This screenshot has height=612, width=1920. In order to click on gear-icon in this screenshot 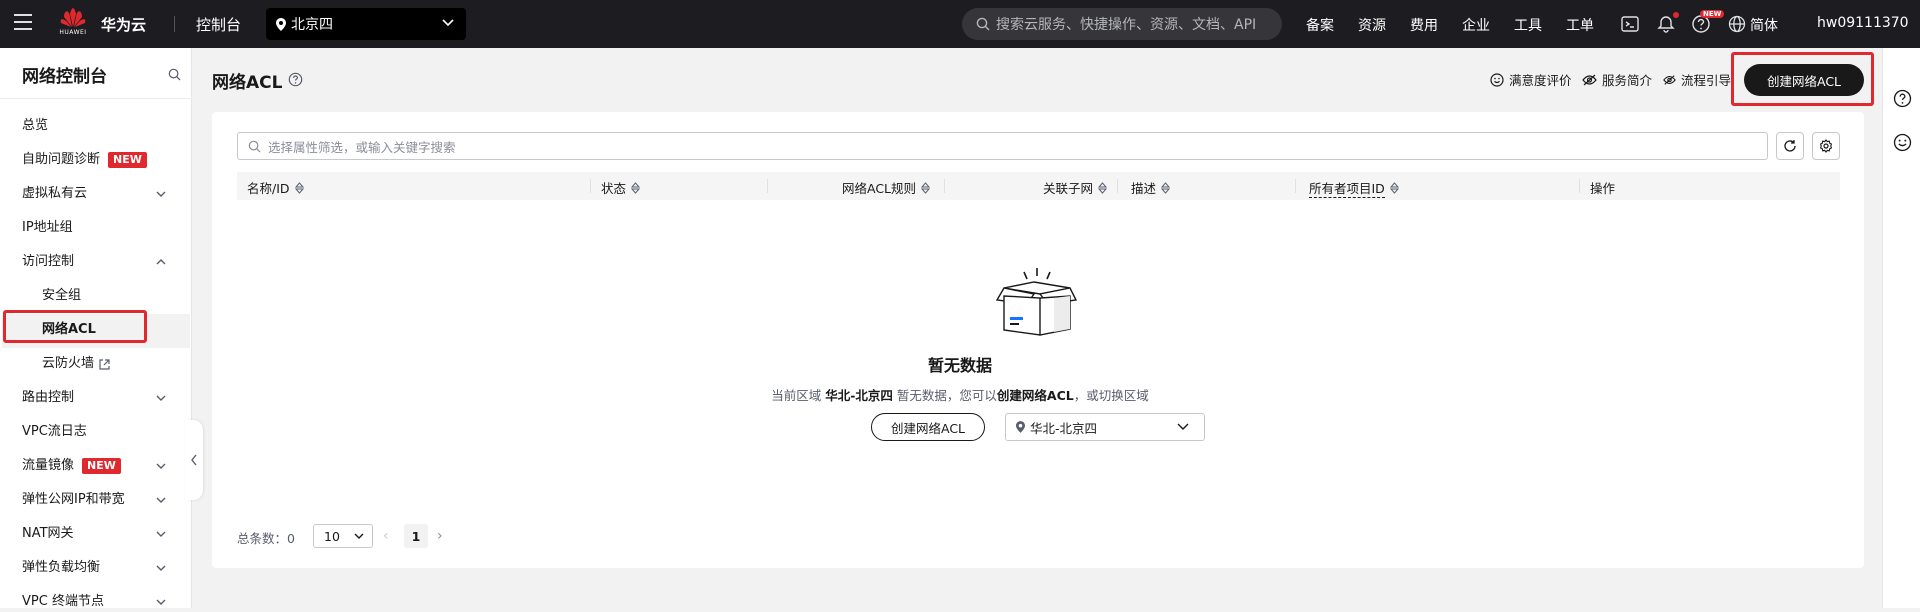, I will do `click(1826, 146)`.